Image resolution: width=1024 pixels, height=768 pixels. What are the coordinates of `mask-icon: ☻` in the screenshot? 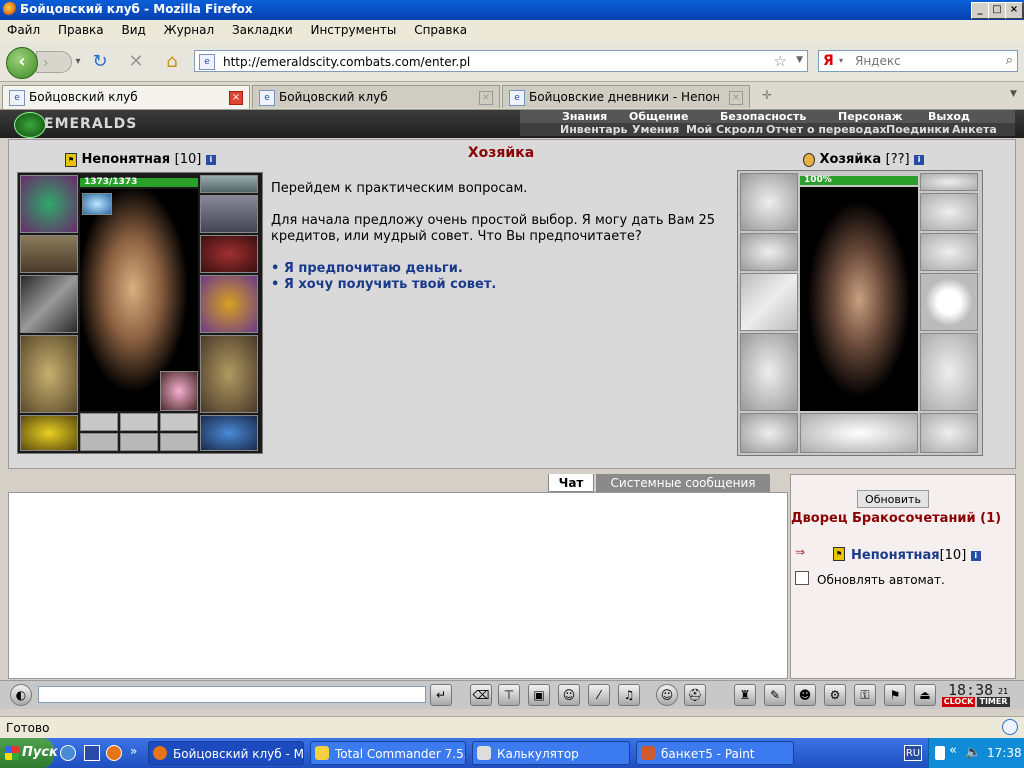 It's located at (805, 695).